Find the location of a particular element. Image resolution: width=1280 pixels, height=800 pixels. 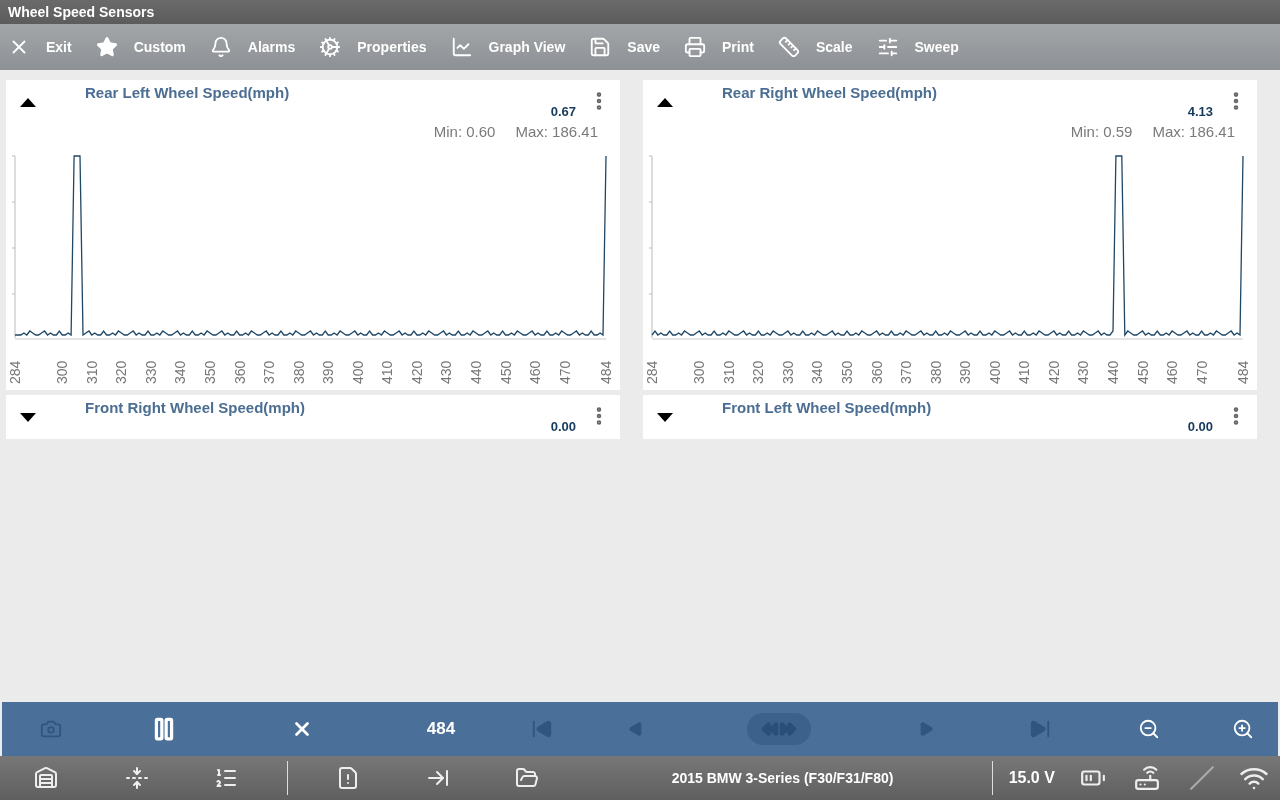

toolbar-button: Alarms is located at coordinates (258, 47).